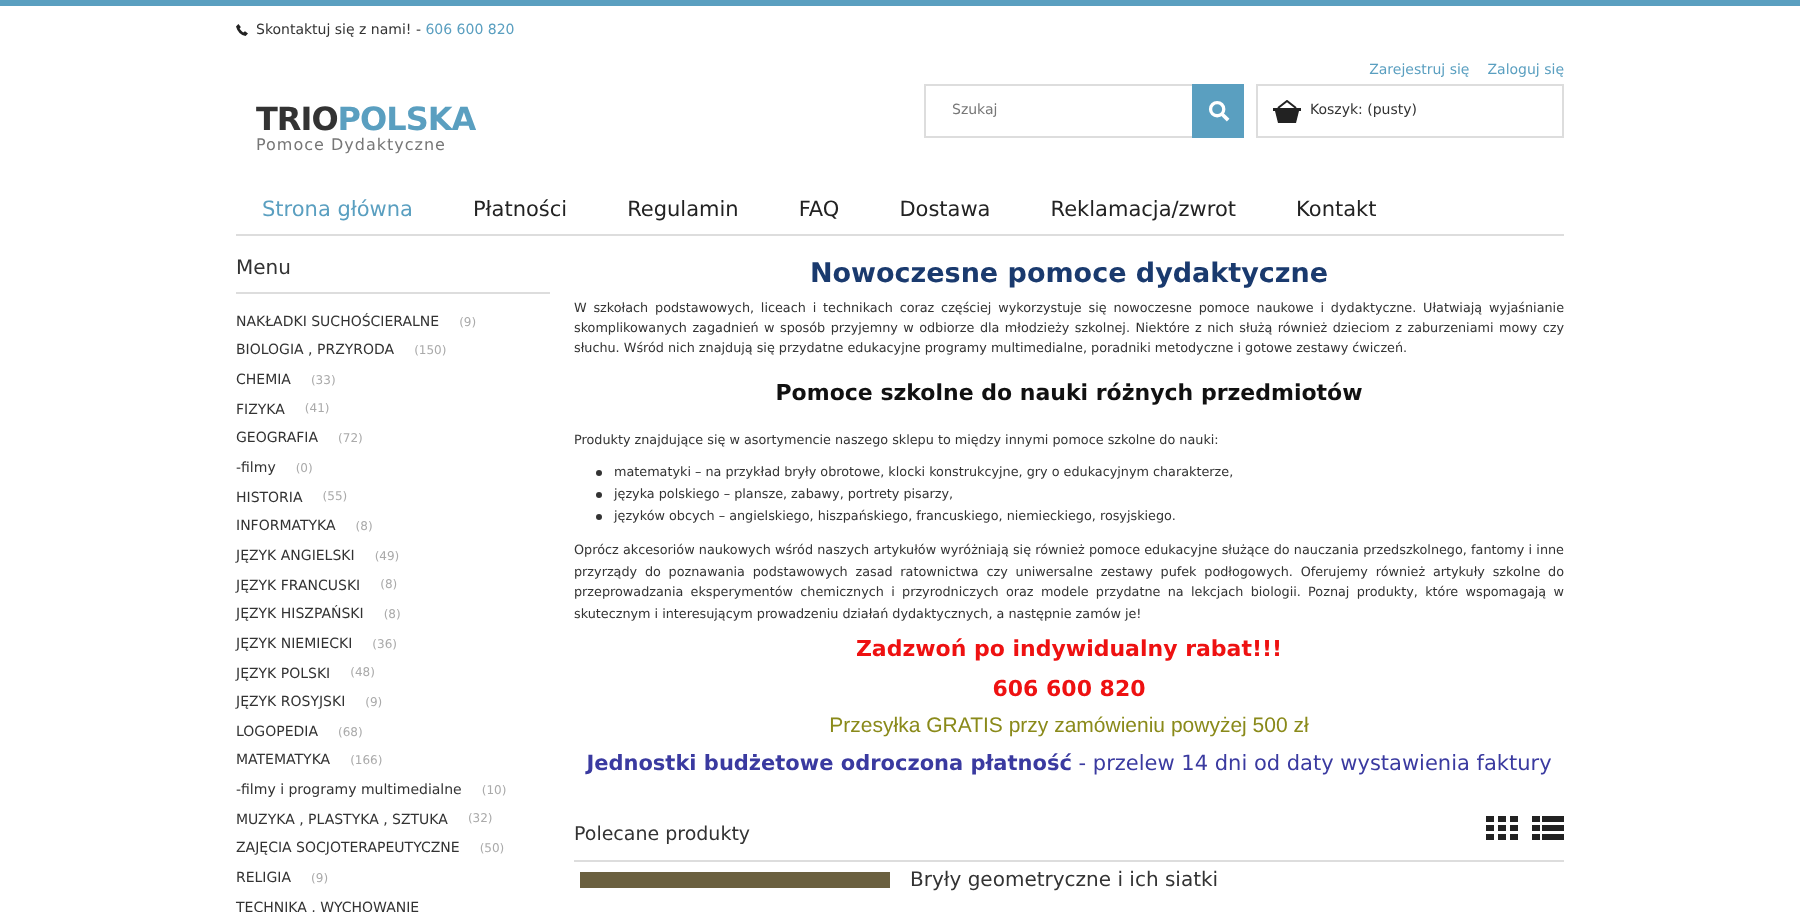  Describe the element at coordinates (520, 212) in the screenshot. I see `nav-link: Płatności` at that location.